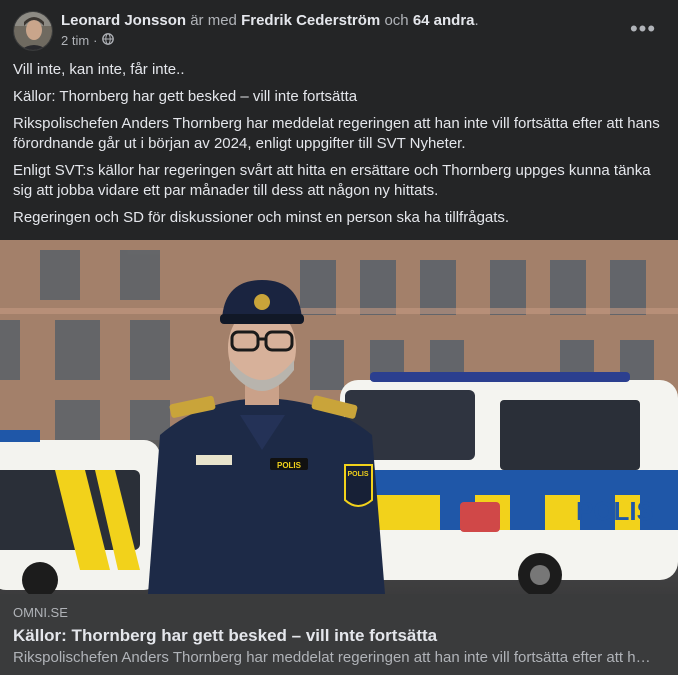 This screenshot has width=678, height=675. Describe the element at coordinates (476, 20) in the screenshot. I see `period: .` at that location.